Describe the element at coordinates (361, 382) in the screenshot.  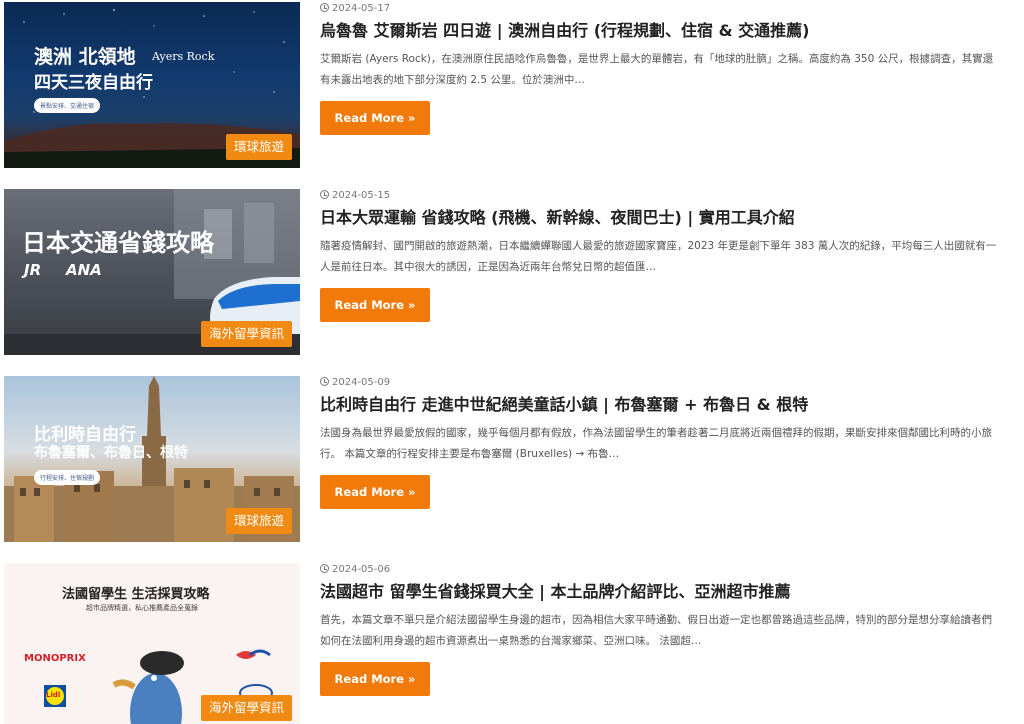
I see `post-date-text: 2024-05-09` at that location.